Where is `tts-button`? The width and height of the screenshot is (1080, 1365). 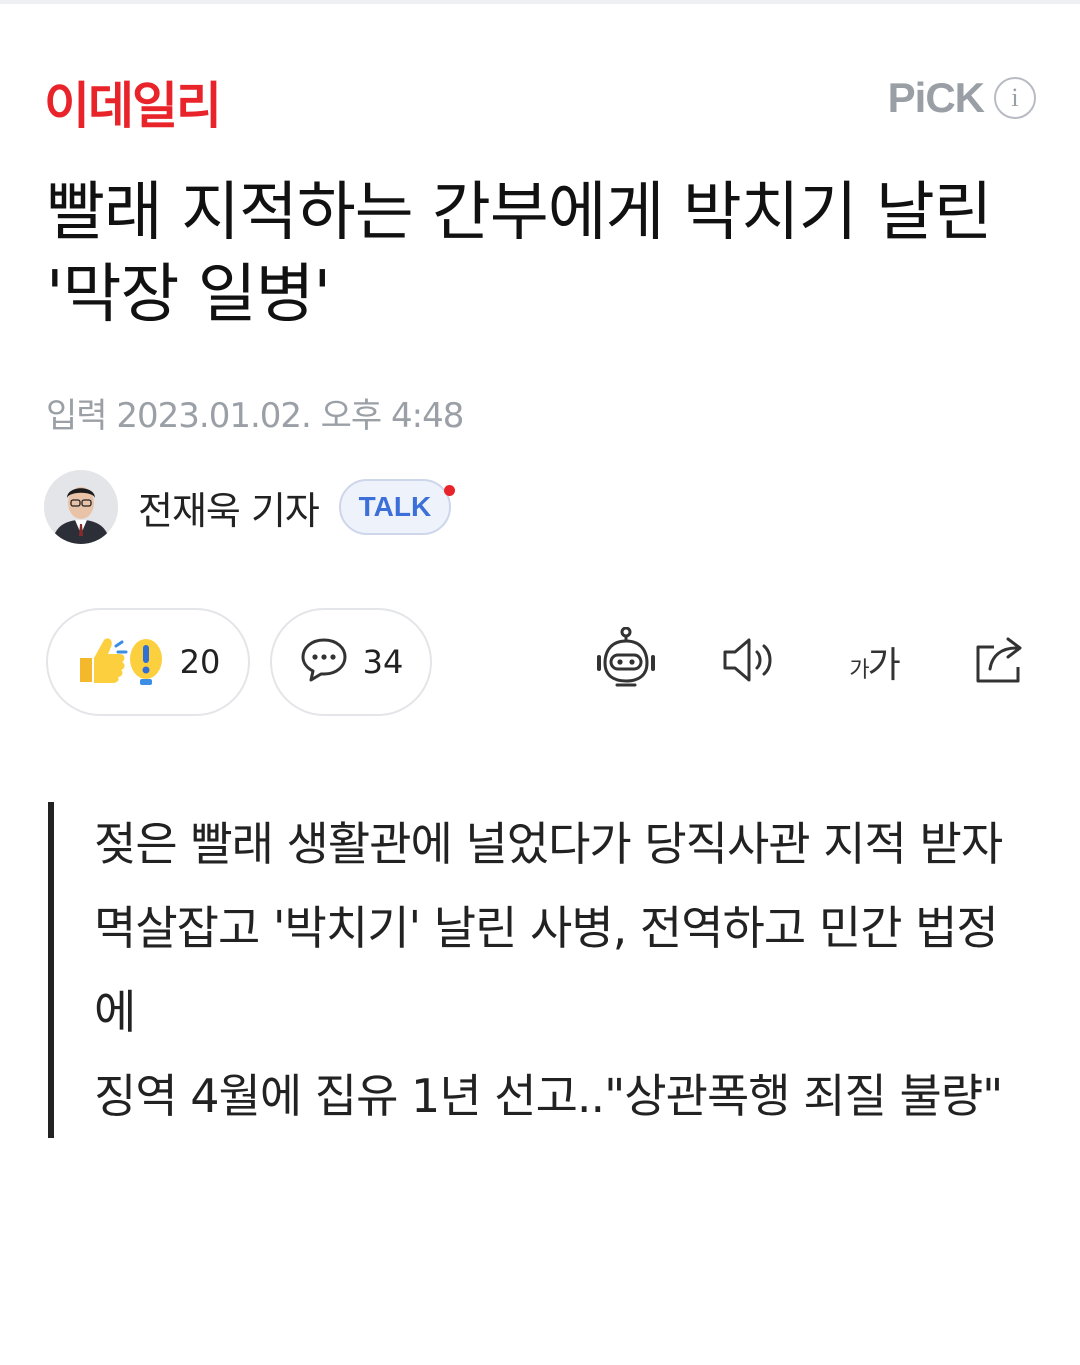
tts-button is located at coordinates (750, 662).